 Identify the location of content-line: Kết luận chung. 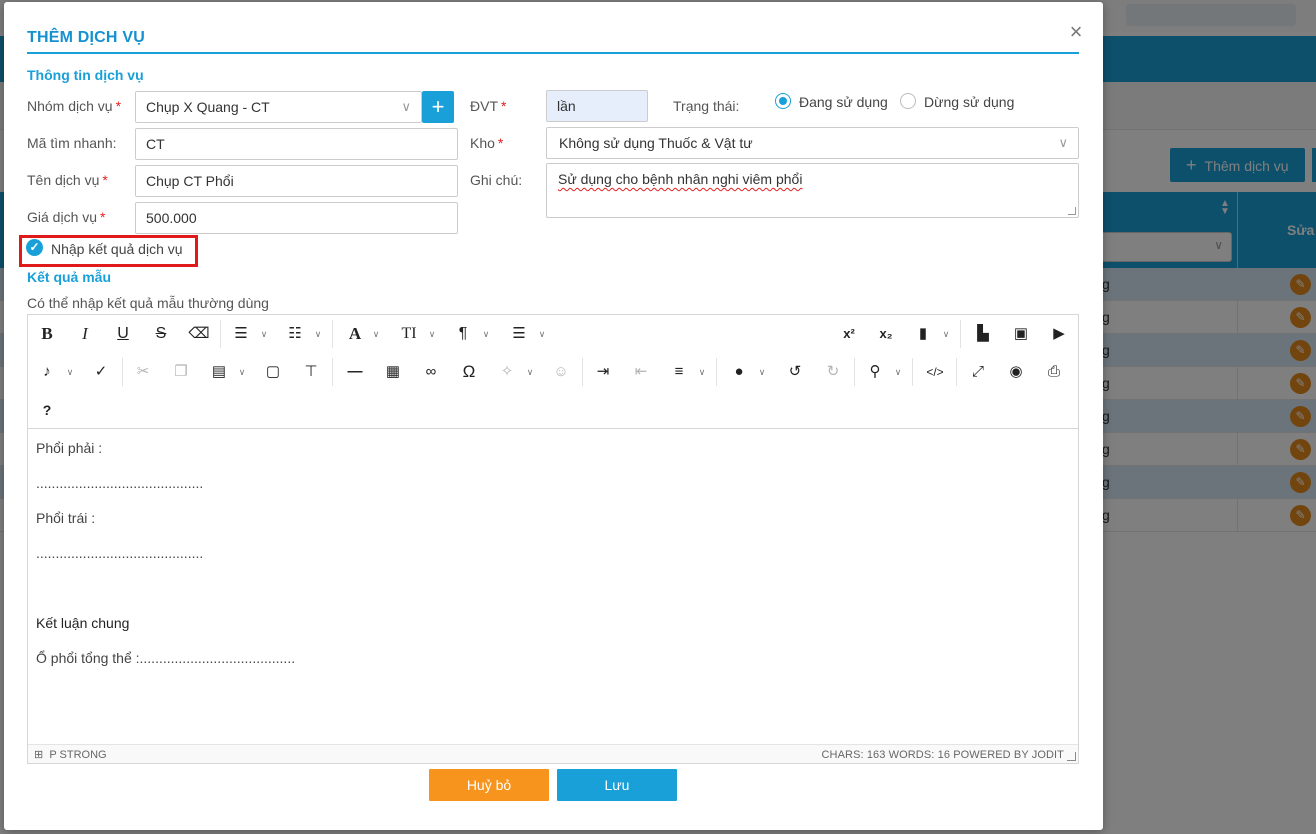
(83, 623).